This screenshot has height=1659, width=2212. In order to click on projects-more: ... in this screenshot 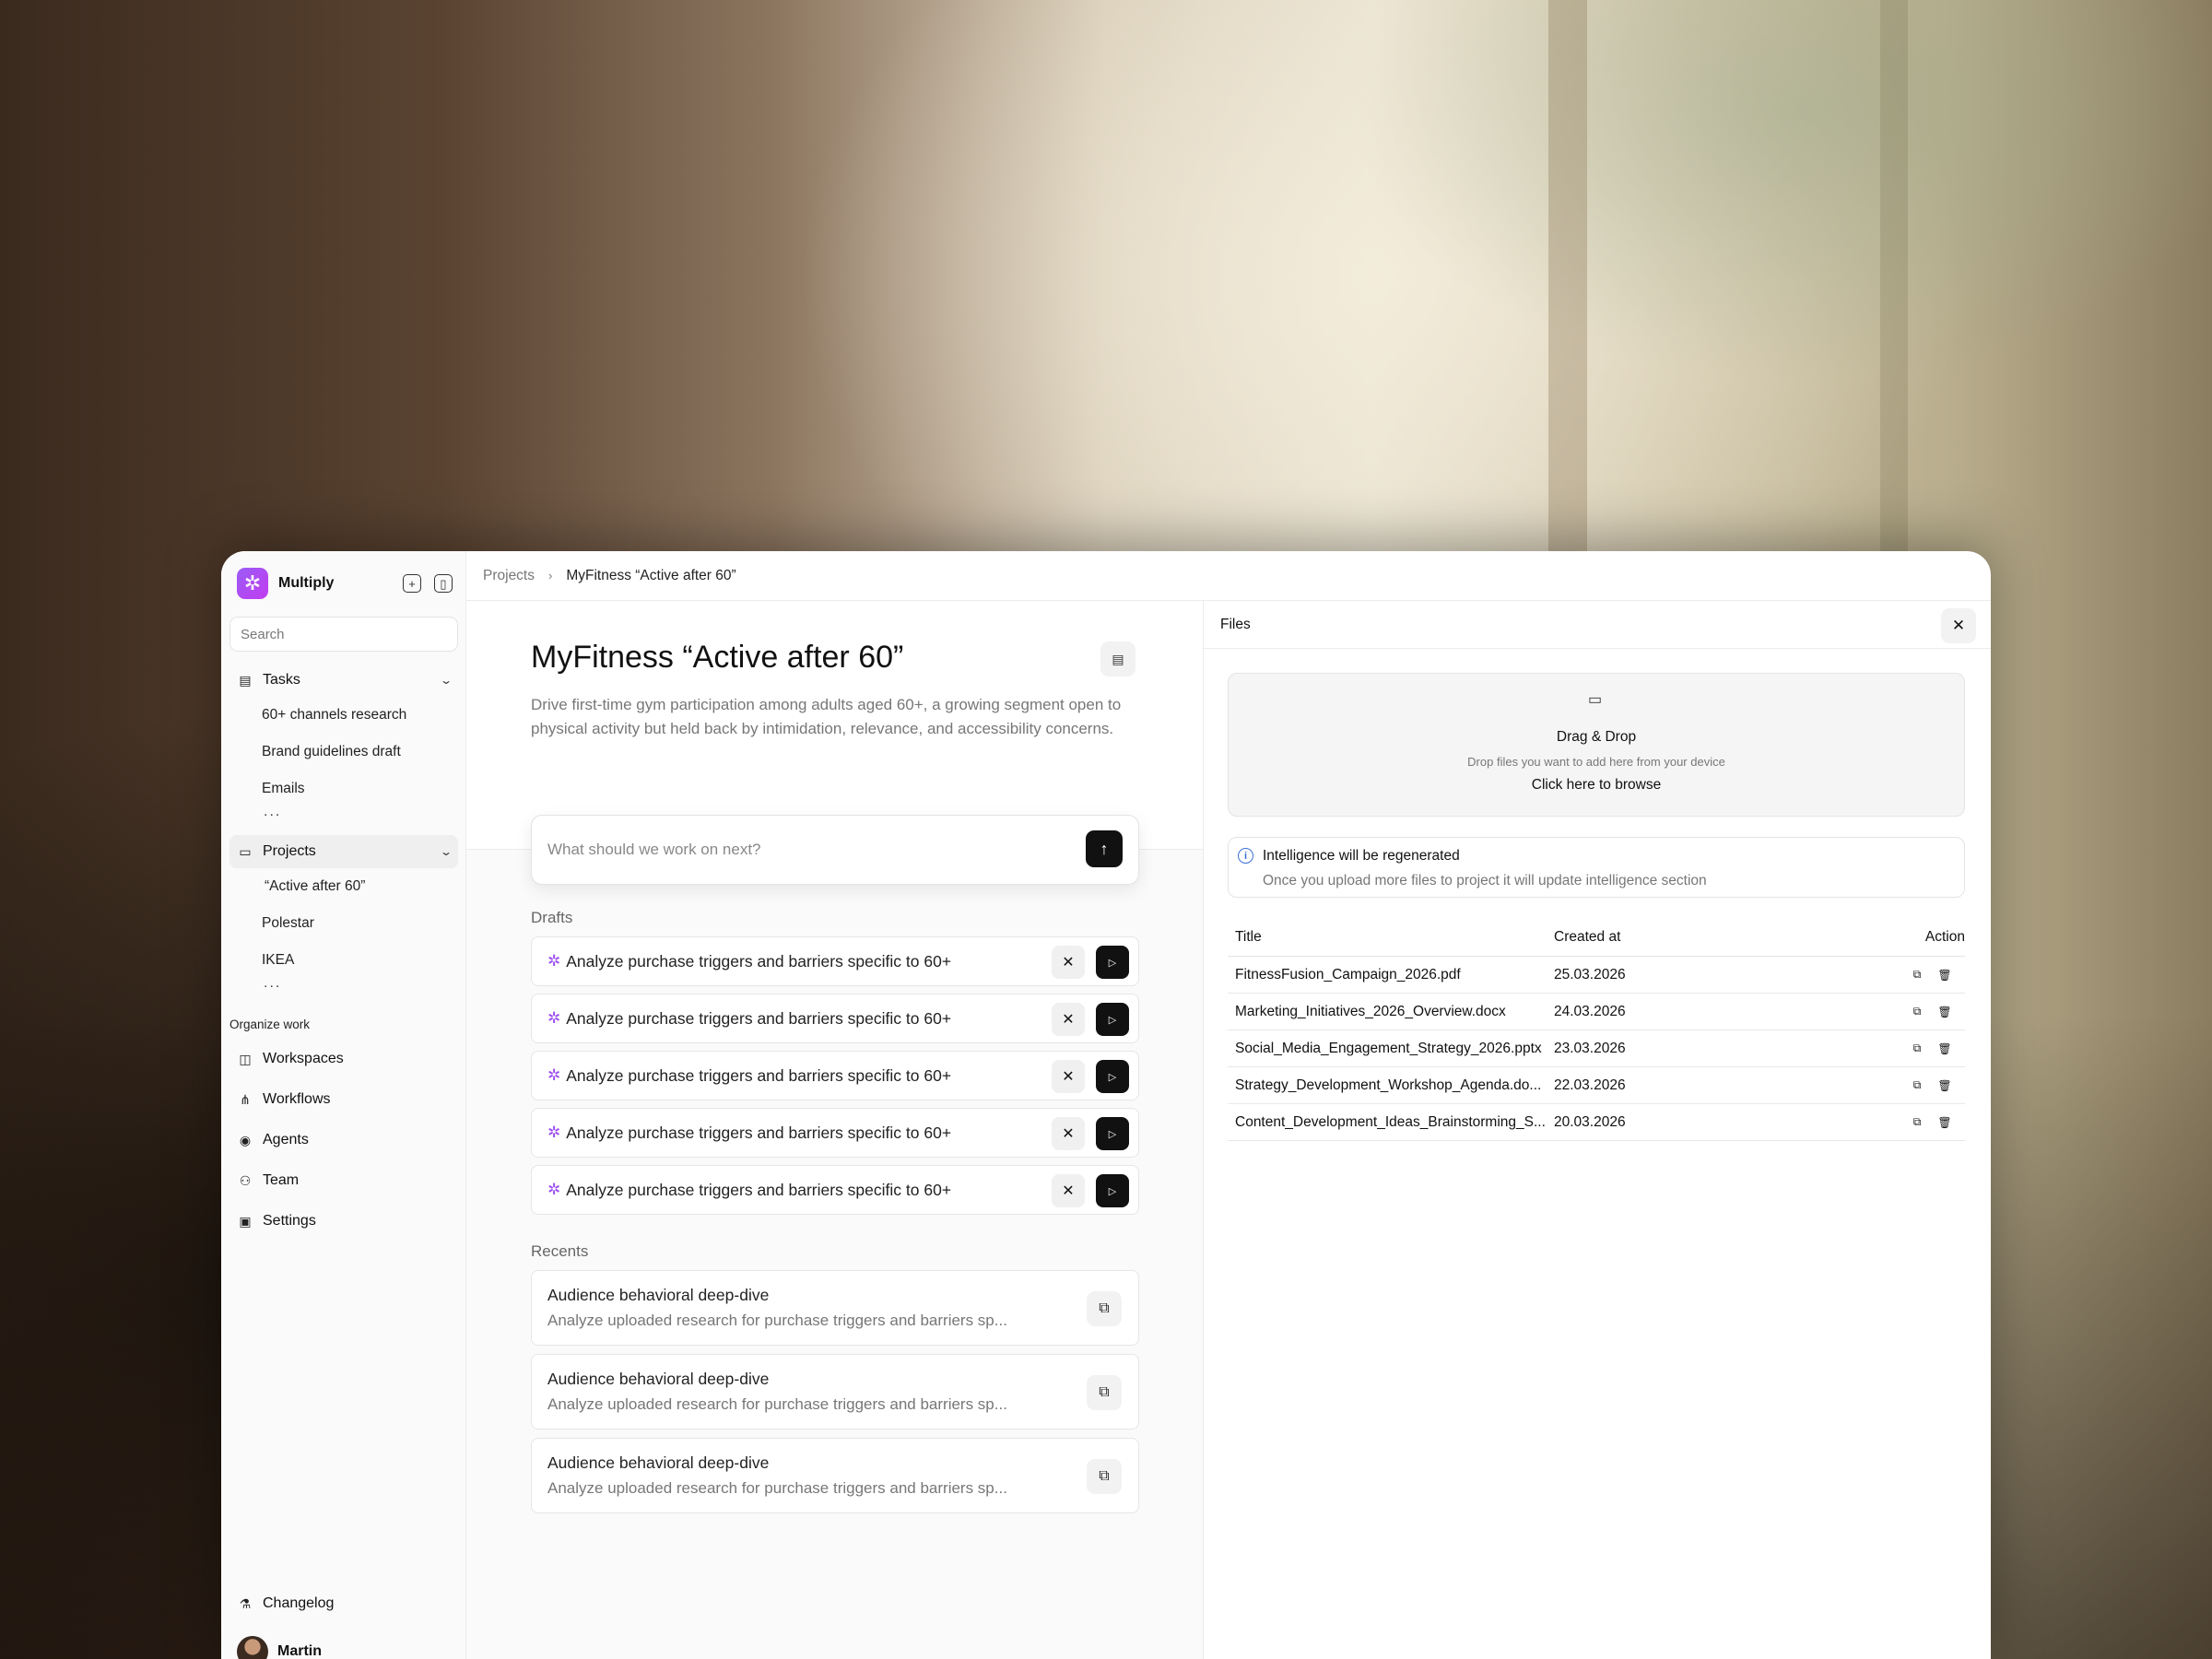, I will do `click(343, 986)`.